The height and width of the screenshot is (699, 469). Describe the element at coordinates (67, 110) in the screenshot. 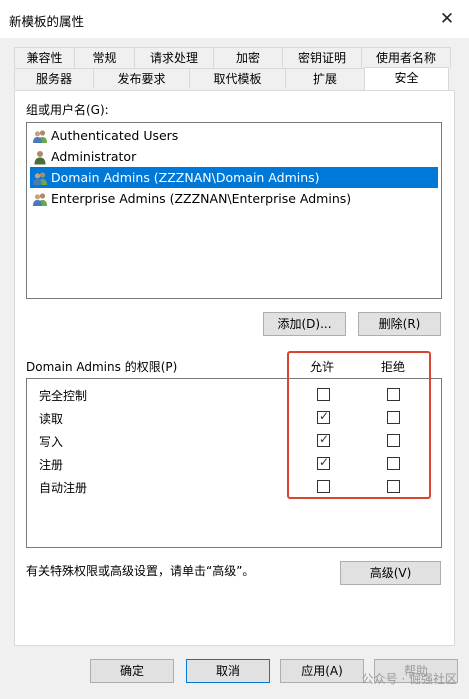

I see `groups-label: 组或用户名(G):` at that location.